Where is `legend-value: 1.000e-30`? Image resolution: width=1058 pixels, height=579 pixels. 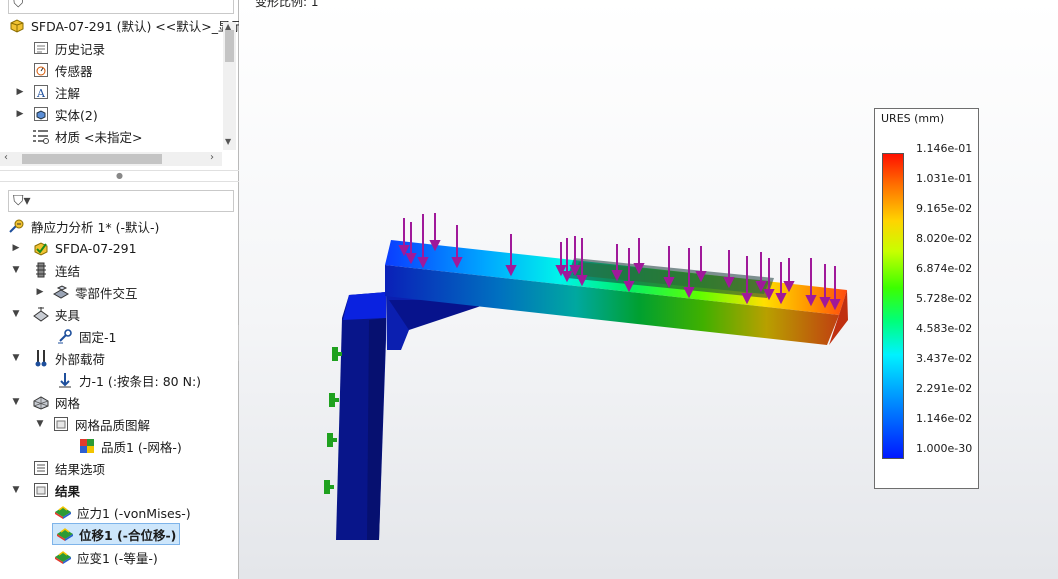 legend-value: 1.000e-30 is located at coordinates (944, 448).